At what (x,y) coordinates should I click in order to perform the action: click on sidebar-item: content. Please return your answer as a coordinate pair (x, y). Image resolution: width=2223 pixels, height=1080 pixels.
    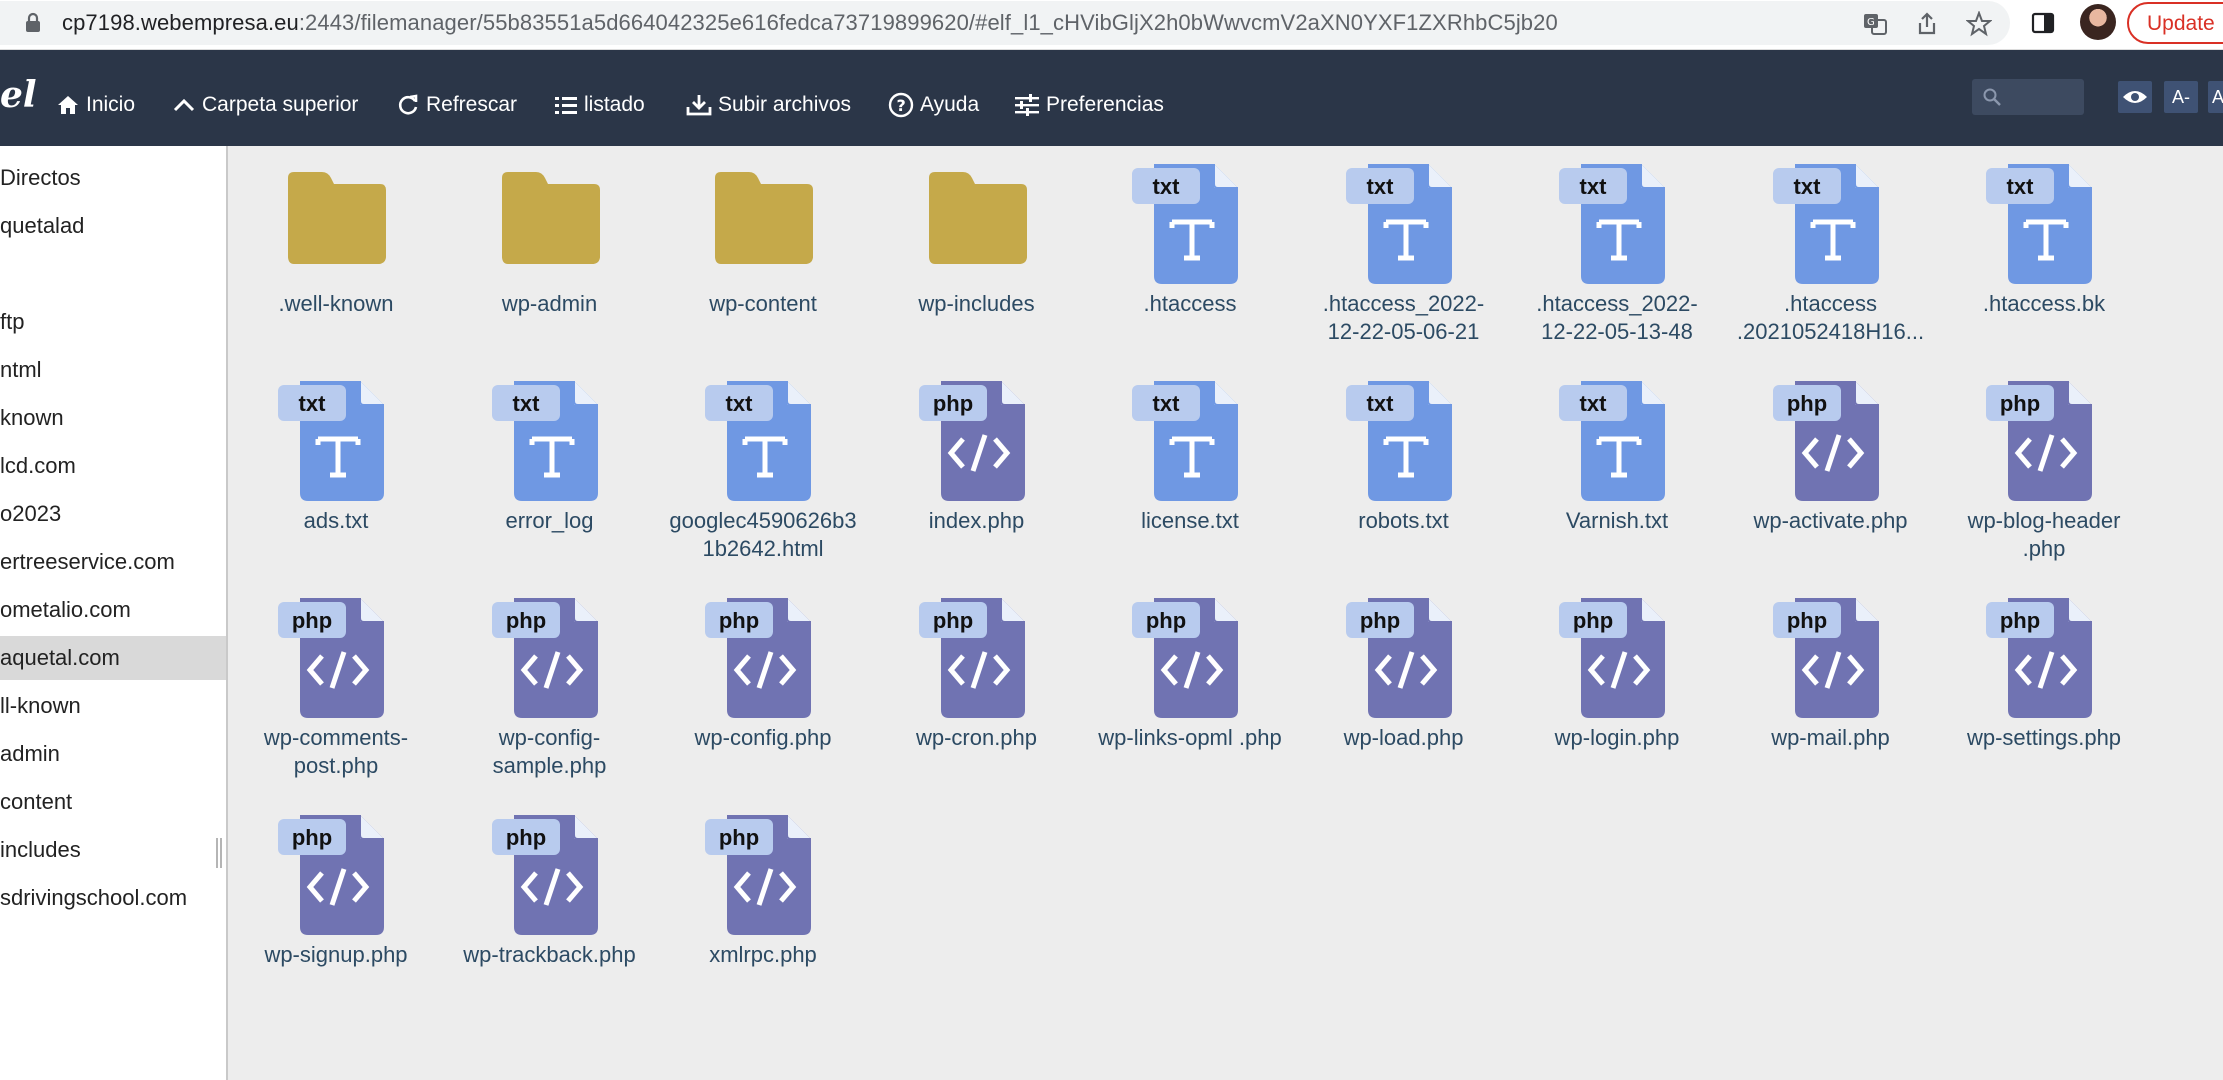
    Looking at the image, I should click on (113, 802).